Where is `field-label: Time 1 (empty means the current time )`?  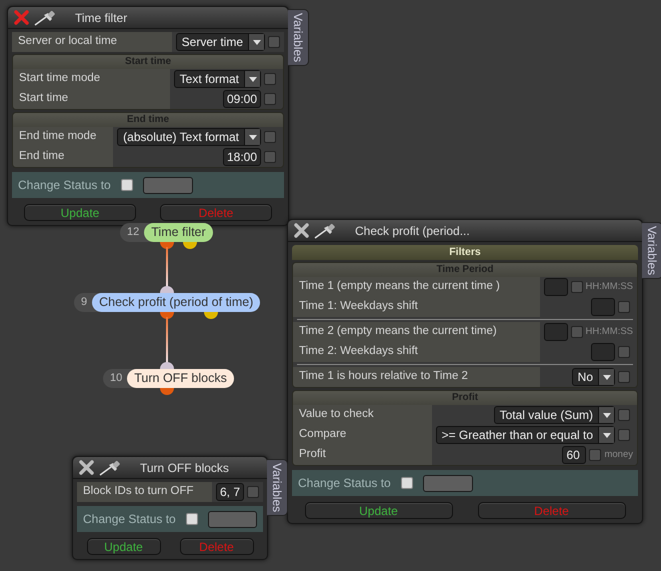 field-label: Time 1 (empty means the current time ) is located at coordinates (399, 286).